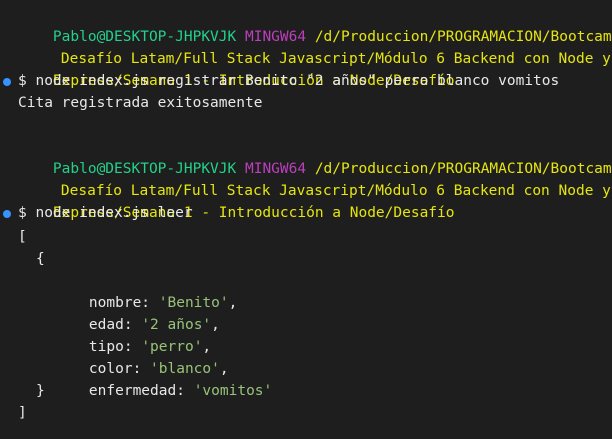 The image size is (612, 439). I want to click on command-output-1: Cita registrada exitosamente, so click(140, 103).